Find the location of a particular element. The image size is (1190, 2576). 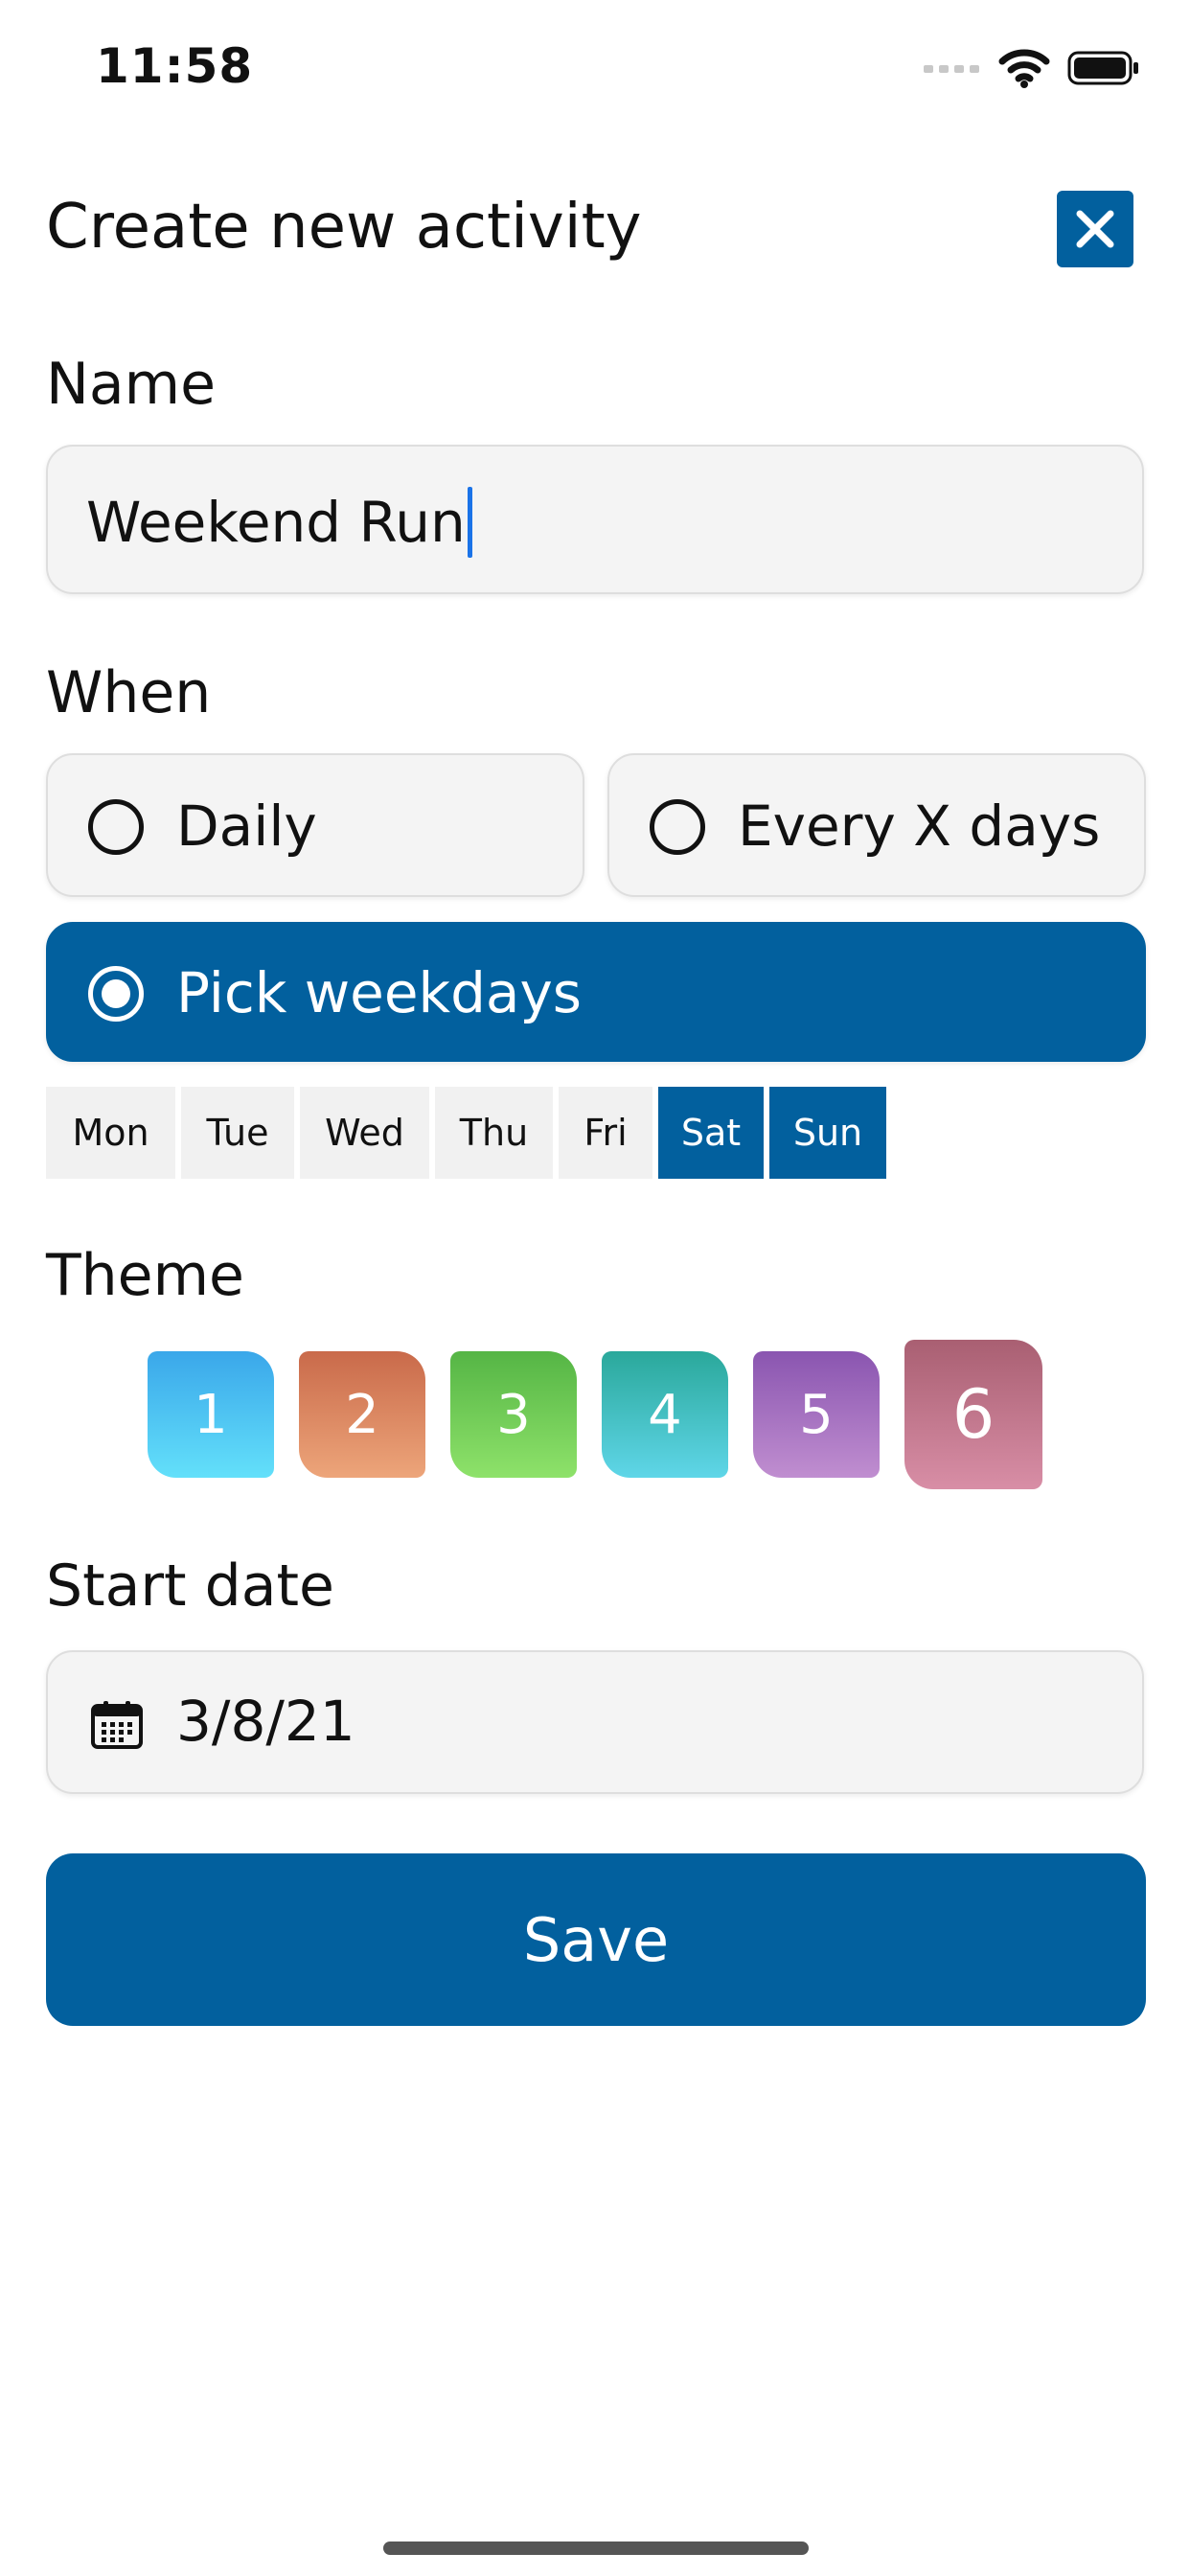

close-button is located at coordinates (1095, 229).